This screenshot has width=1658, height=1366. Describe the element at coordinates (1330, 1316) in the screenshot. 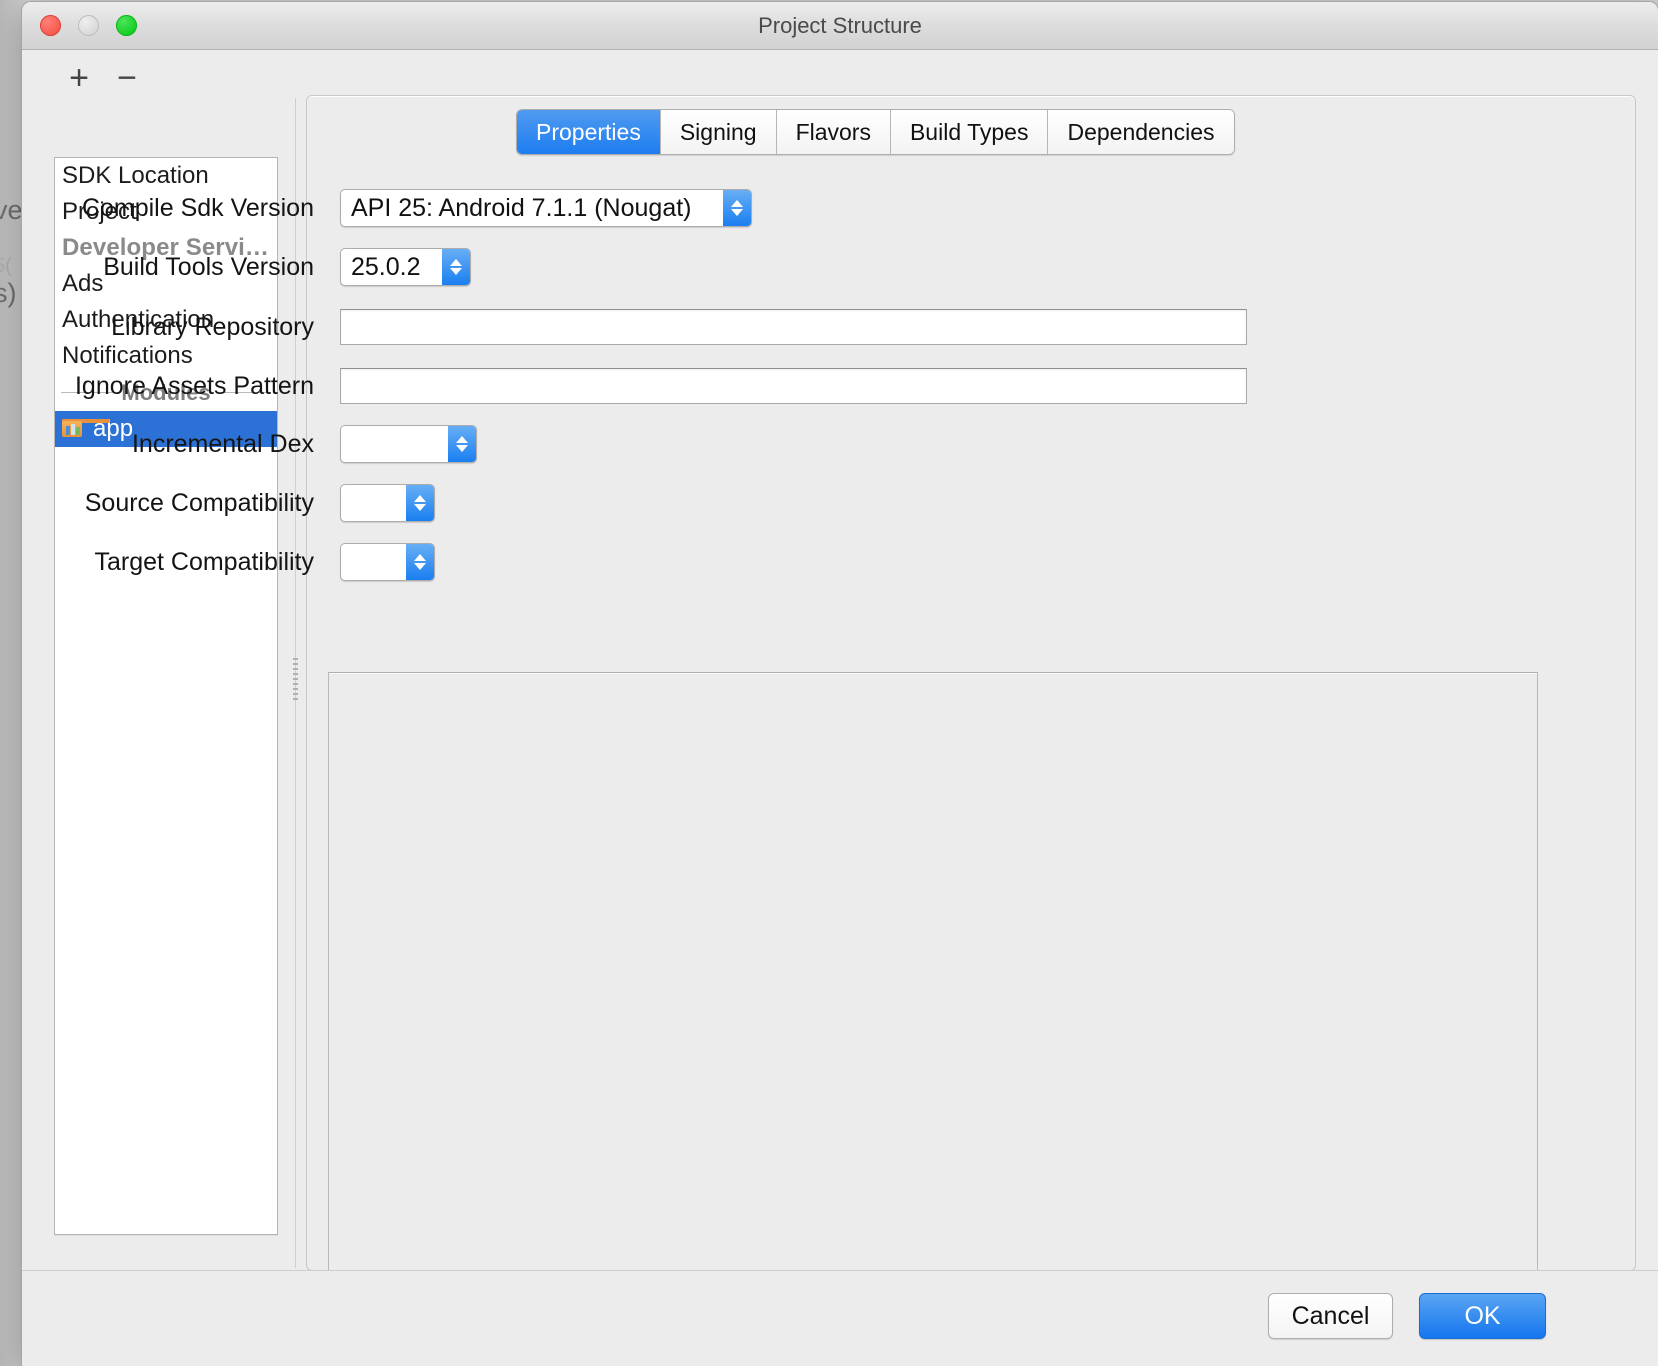

I see `cancel-button: Cancel` at that location.